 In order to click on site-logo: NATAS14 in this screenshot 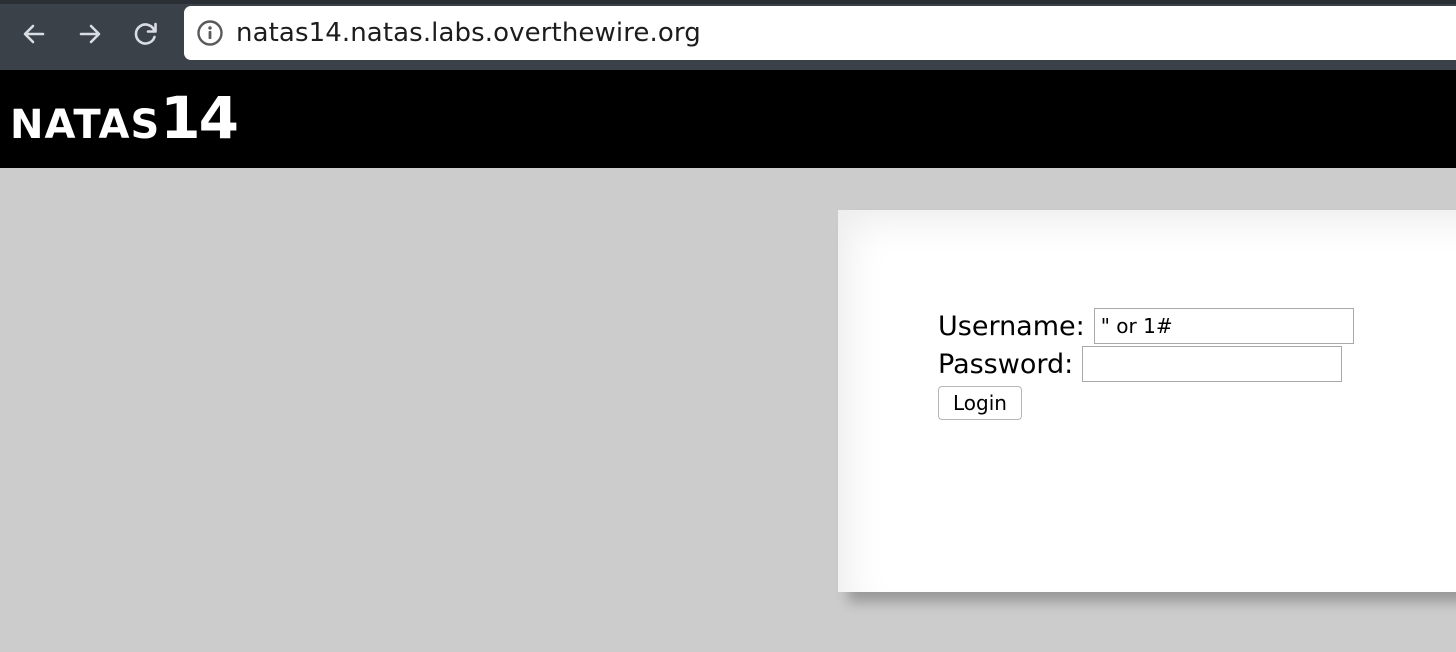, I will do `click(124, 118)`.